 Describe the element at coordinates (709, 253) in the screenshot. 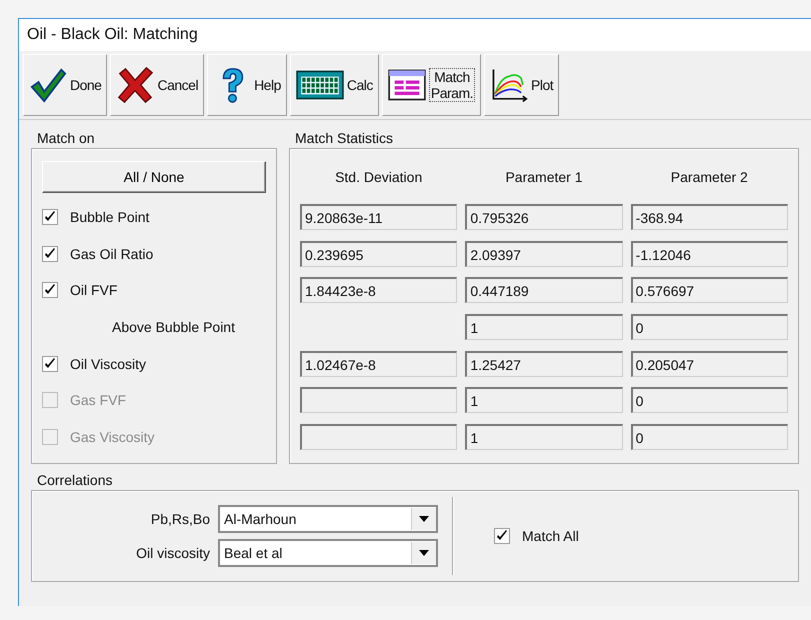

I see `value-field: -1.12046` at that location.